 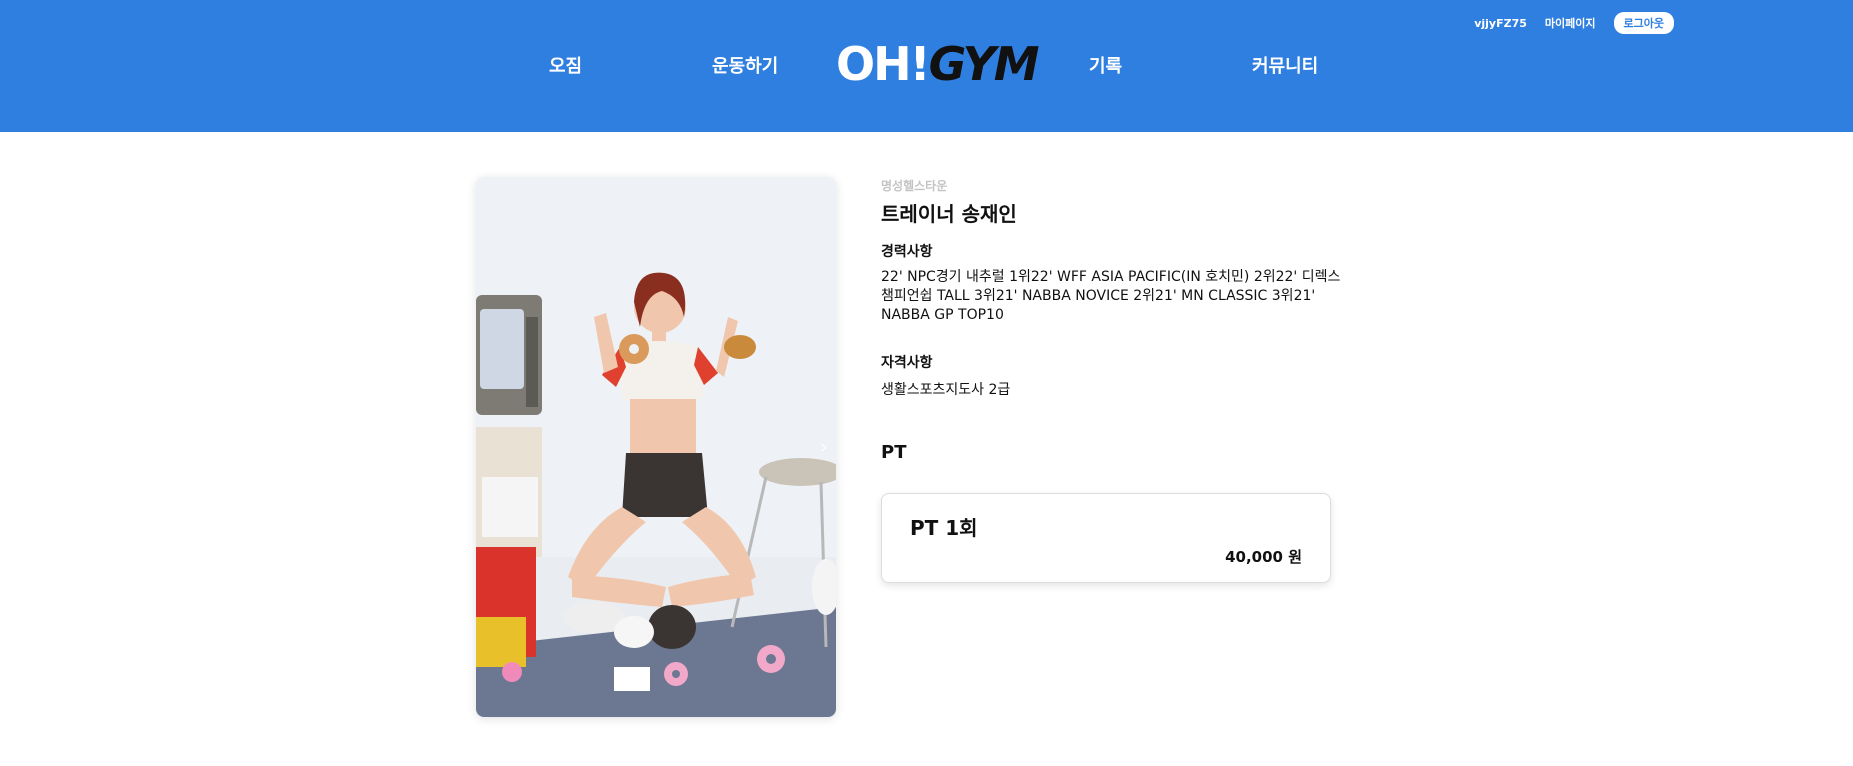 I want to click on nav-community: 커뮤니티, so click(x=1285, y=65).